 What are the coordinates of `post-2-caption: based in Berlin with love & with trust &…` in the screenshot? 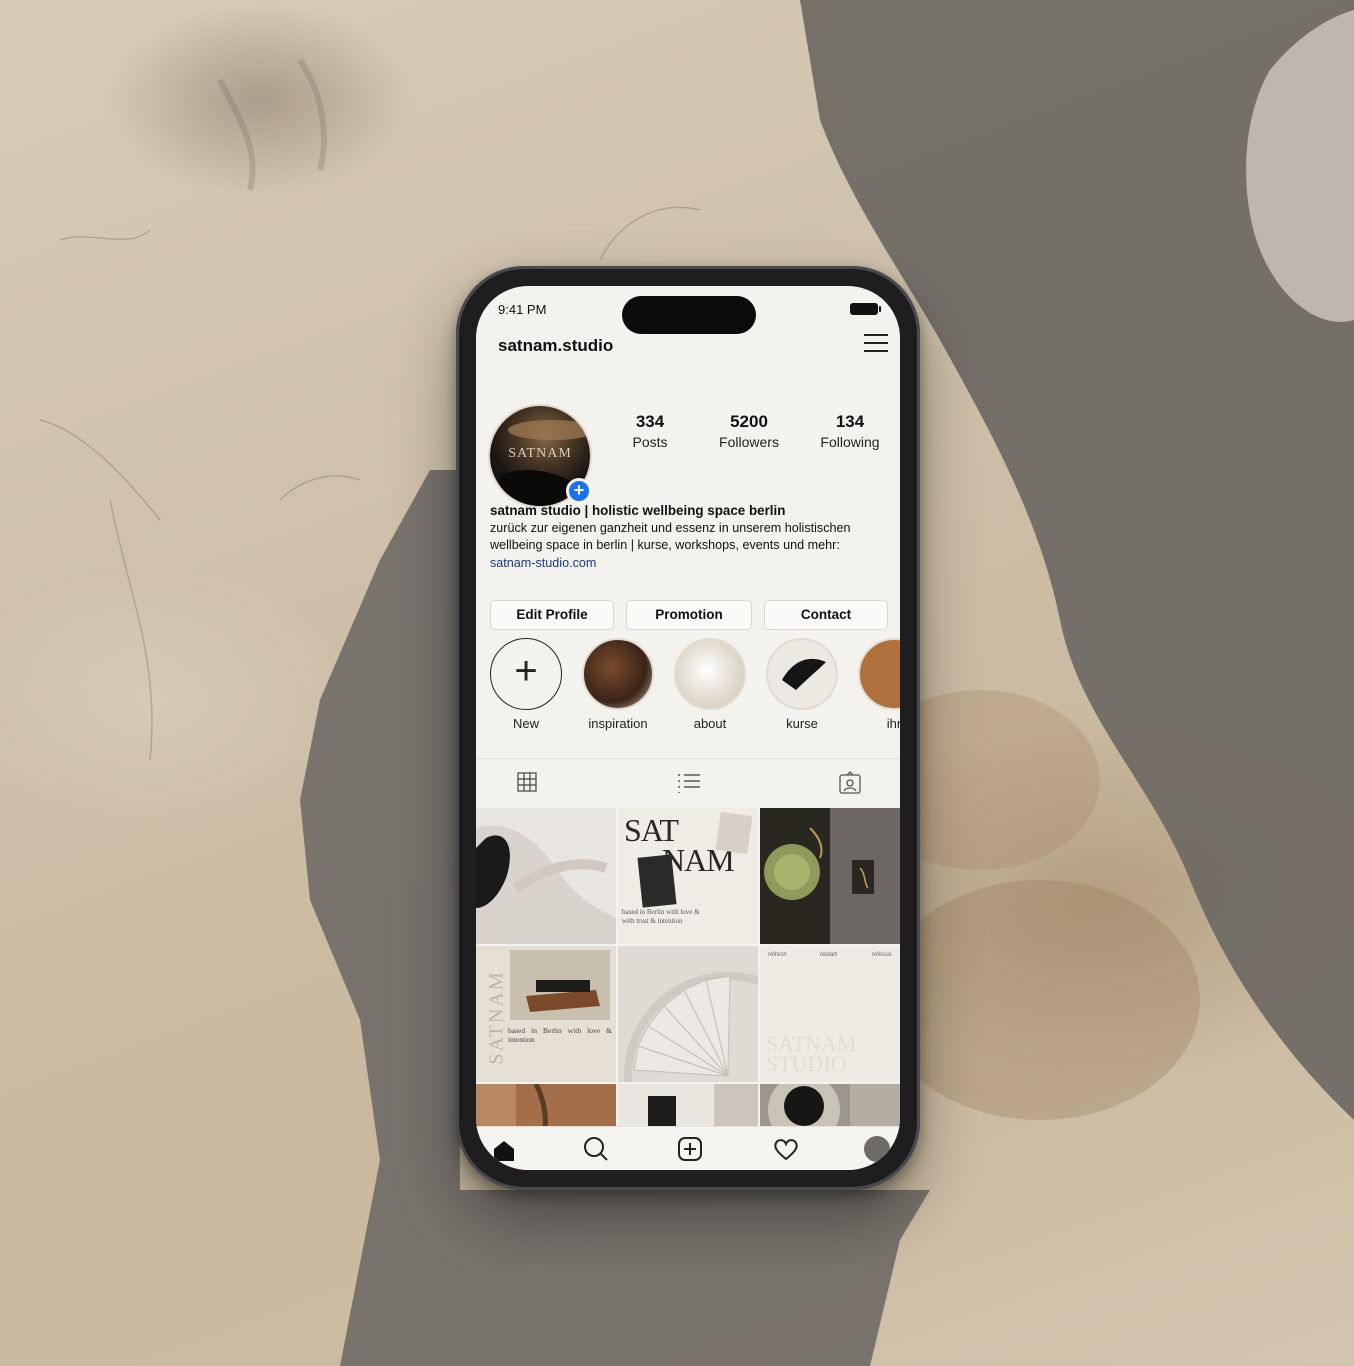 It's located at (661, 916).